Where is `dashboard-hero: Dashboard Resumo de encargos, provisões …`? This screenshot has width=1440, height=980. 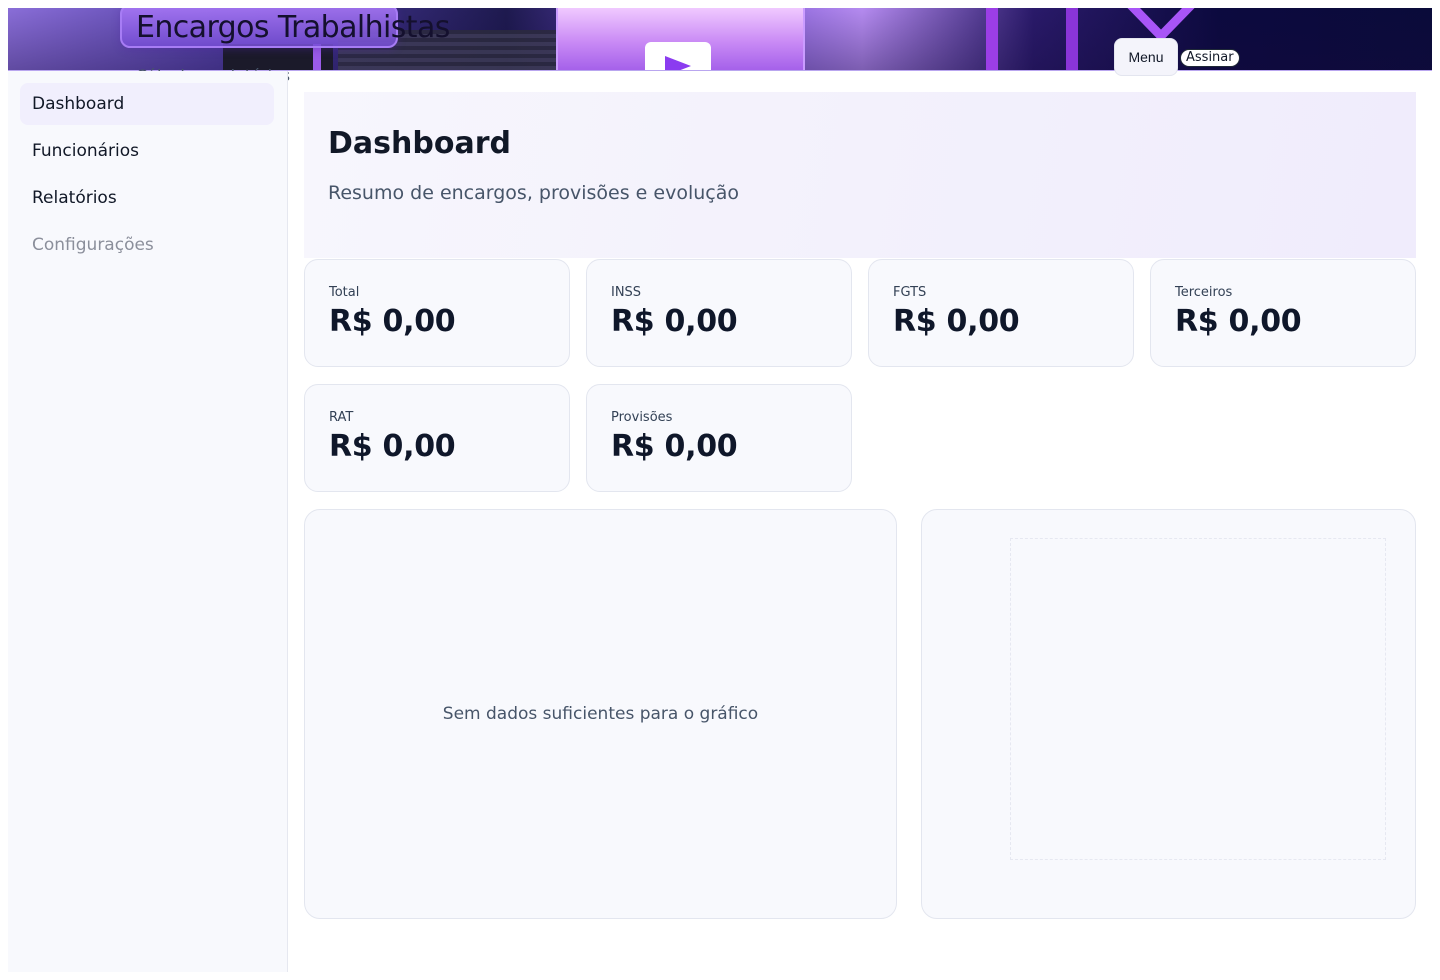 dashboard-hero: Dashboard Resumo de encargos, provisões … is located at coordinates (860, 175).